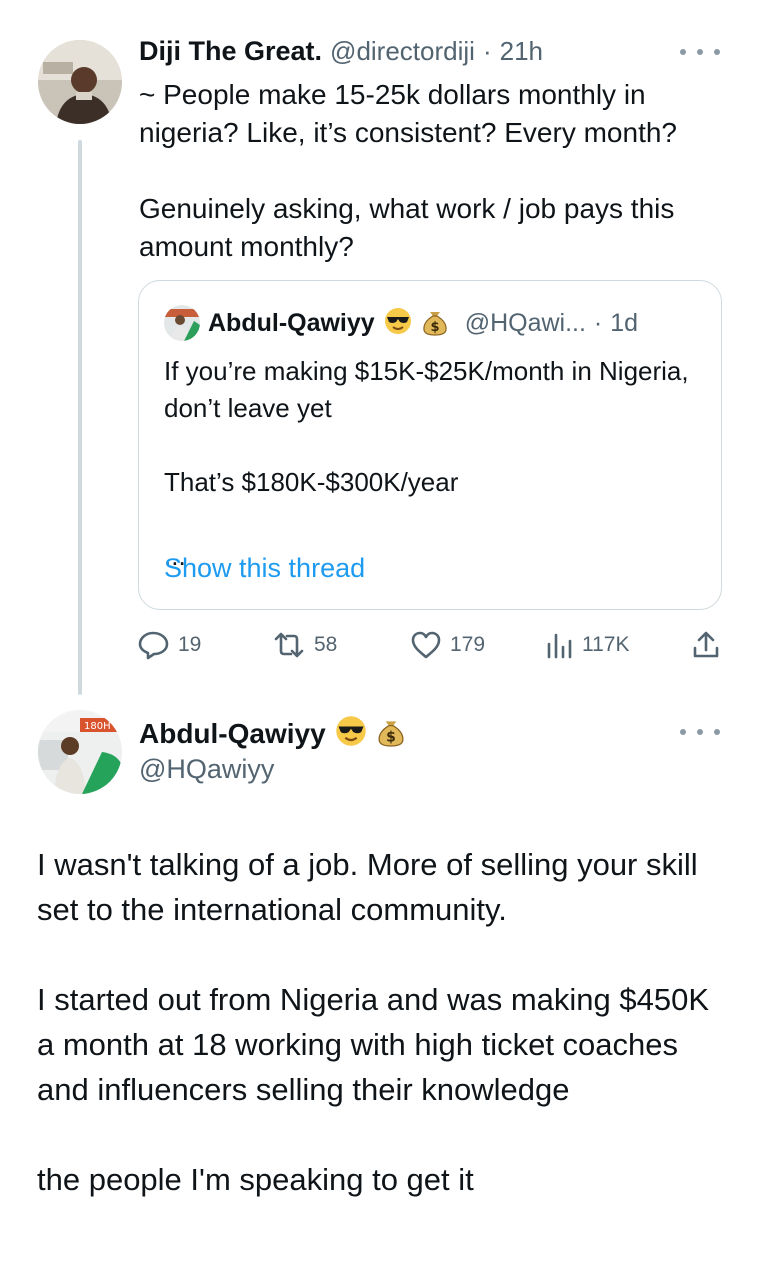  What do you see at coordinates (402, 51) in the screenshot?
I see `tweet1-handle: @directordiji` at bounding box center [402, 51].